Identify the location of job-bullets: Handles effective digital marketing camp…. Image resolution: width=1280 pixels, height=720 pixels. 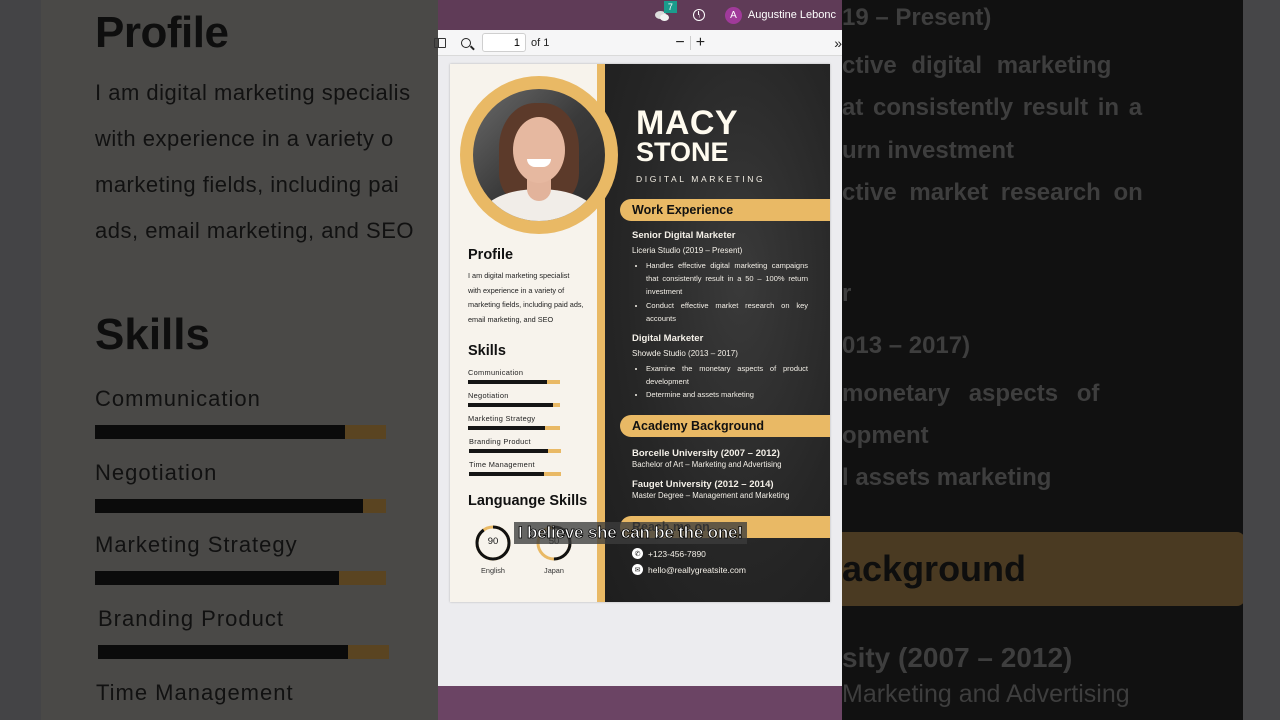
(720, 292).